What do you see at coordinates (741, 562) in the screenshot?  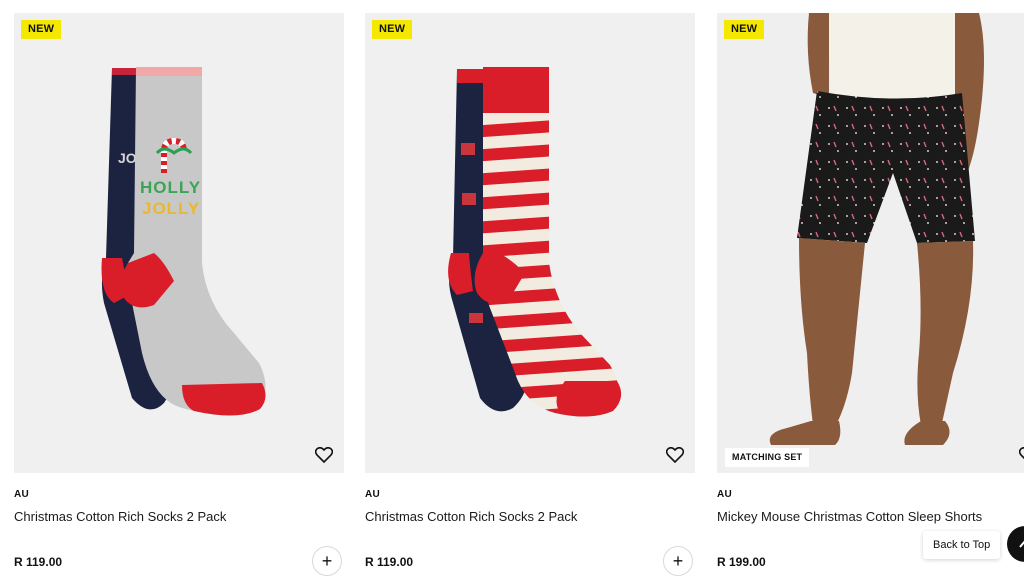 I see `product-price: R 199.00` at bounding box center [741, 562].